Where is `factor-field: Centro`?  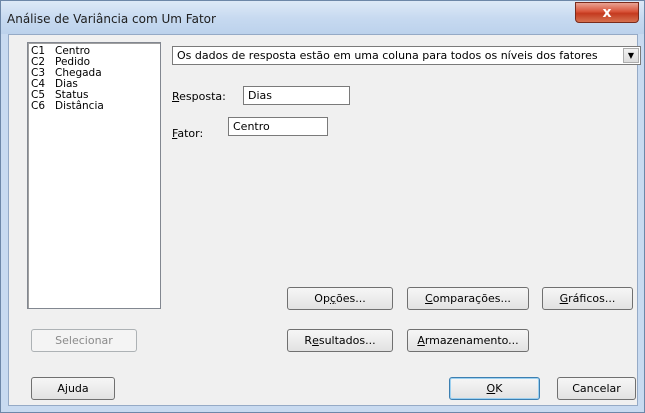 factor-field: Centro is located at coordinates (278, 126).